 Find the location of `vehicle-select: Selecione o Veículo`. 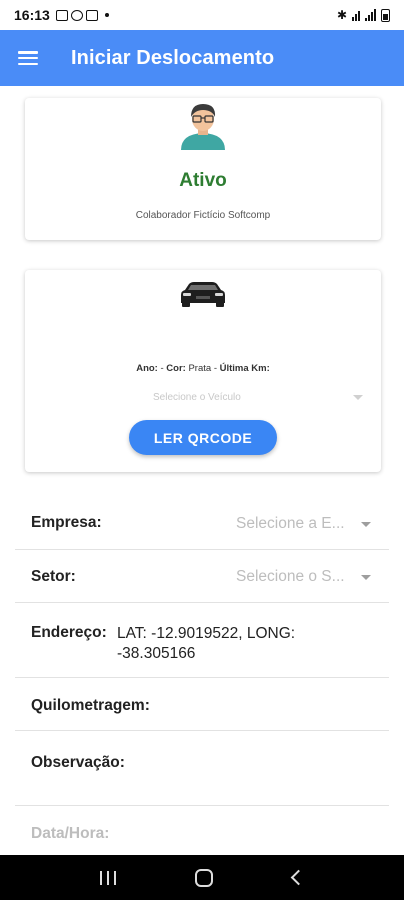

vehicle-select: Selecione o Veículo is located at coordinates (258, 397).